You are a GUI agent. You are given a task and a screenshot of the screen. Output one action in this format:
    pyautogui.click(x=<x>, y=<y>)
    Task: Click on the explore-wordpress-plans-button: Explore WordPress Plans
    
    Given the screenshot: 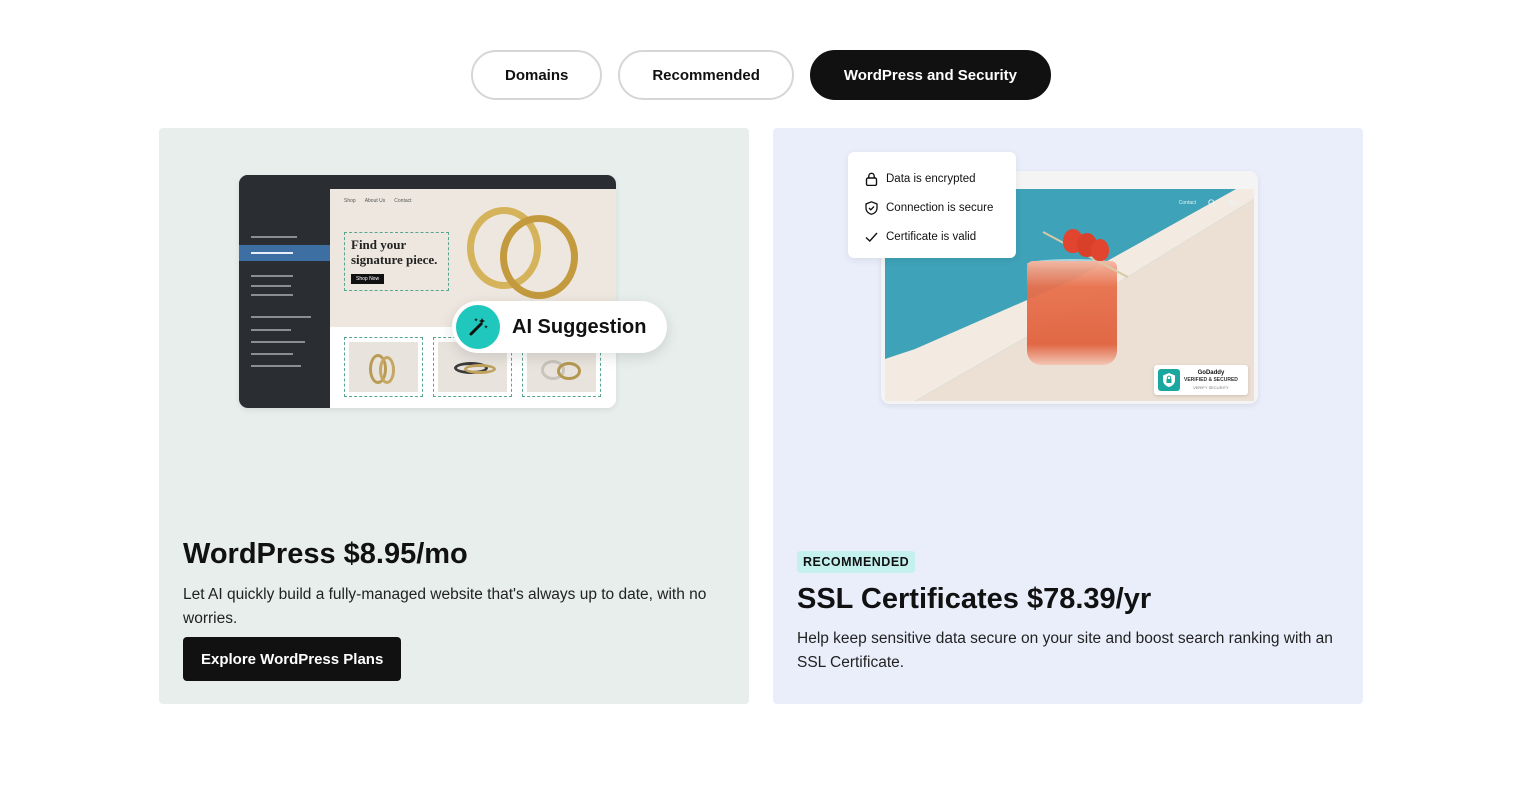 What is the action you would take?
    pyautogui.click(x=292, y=659)
    